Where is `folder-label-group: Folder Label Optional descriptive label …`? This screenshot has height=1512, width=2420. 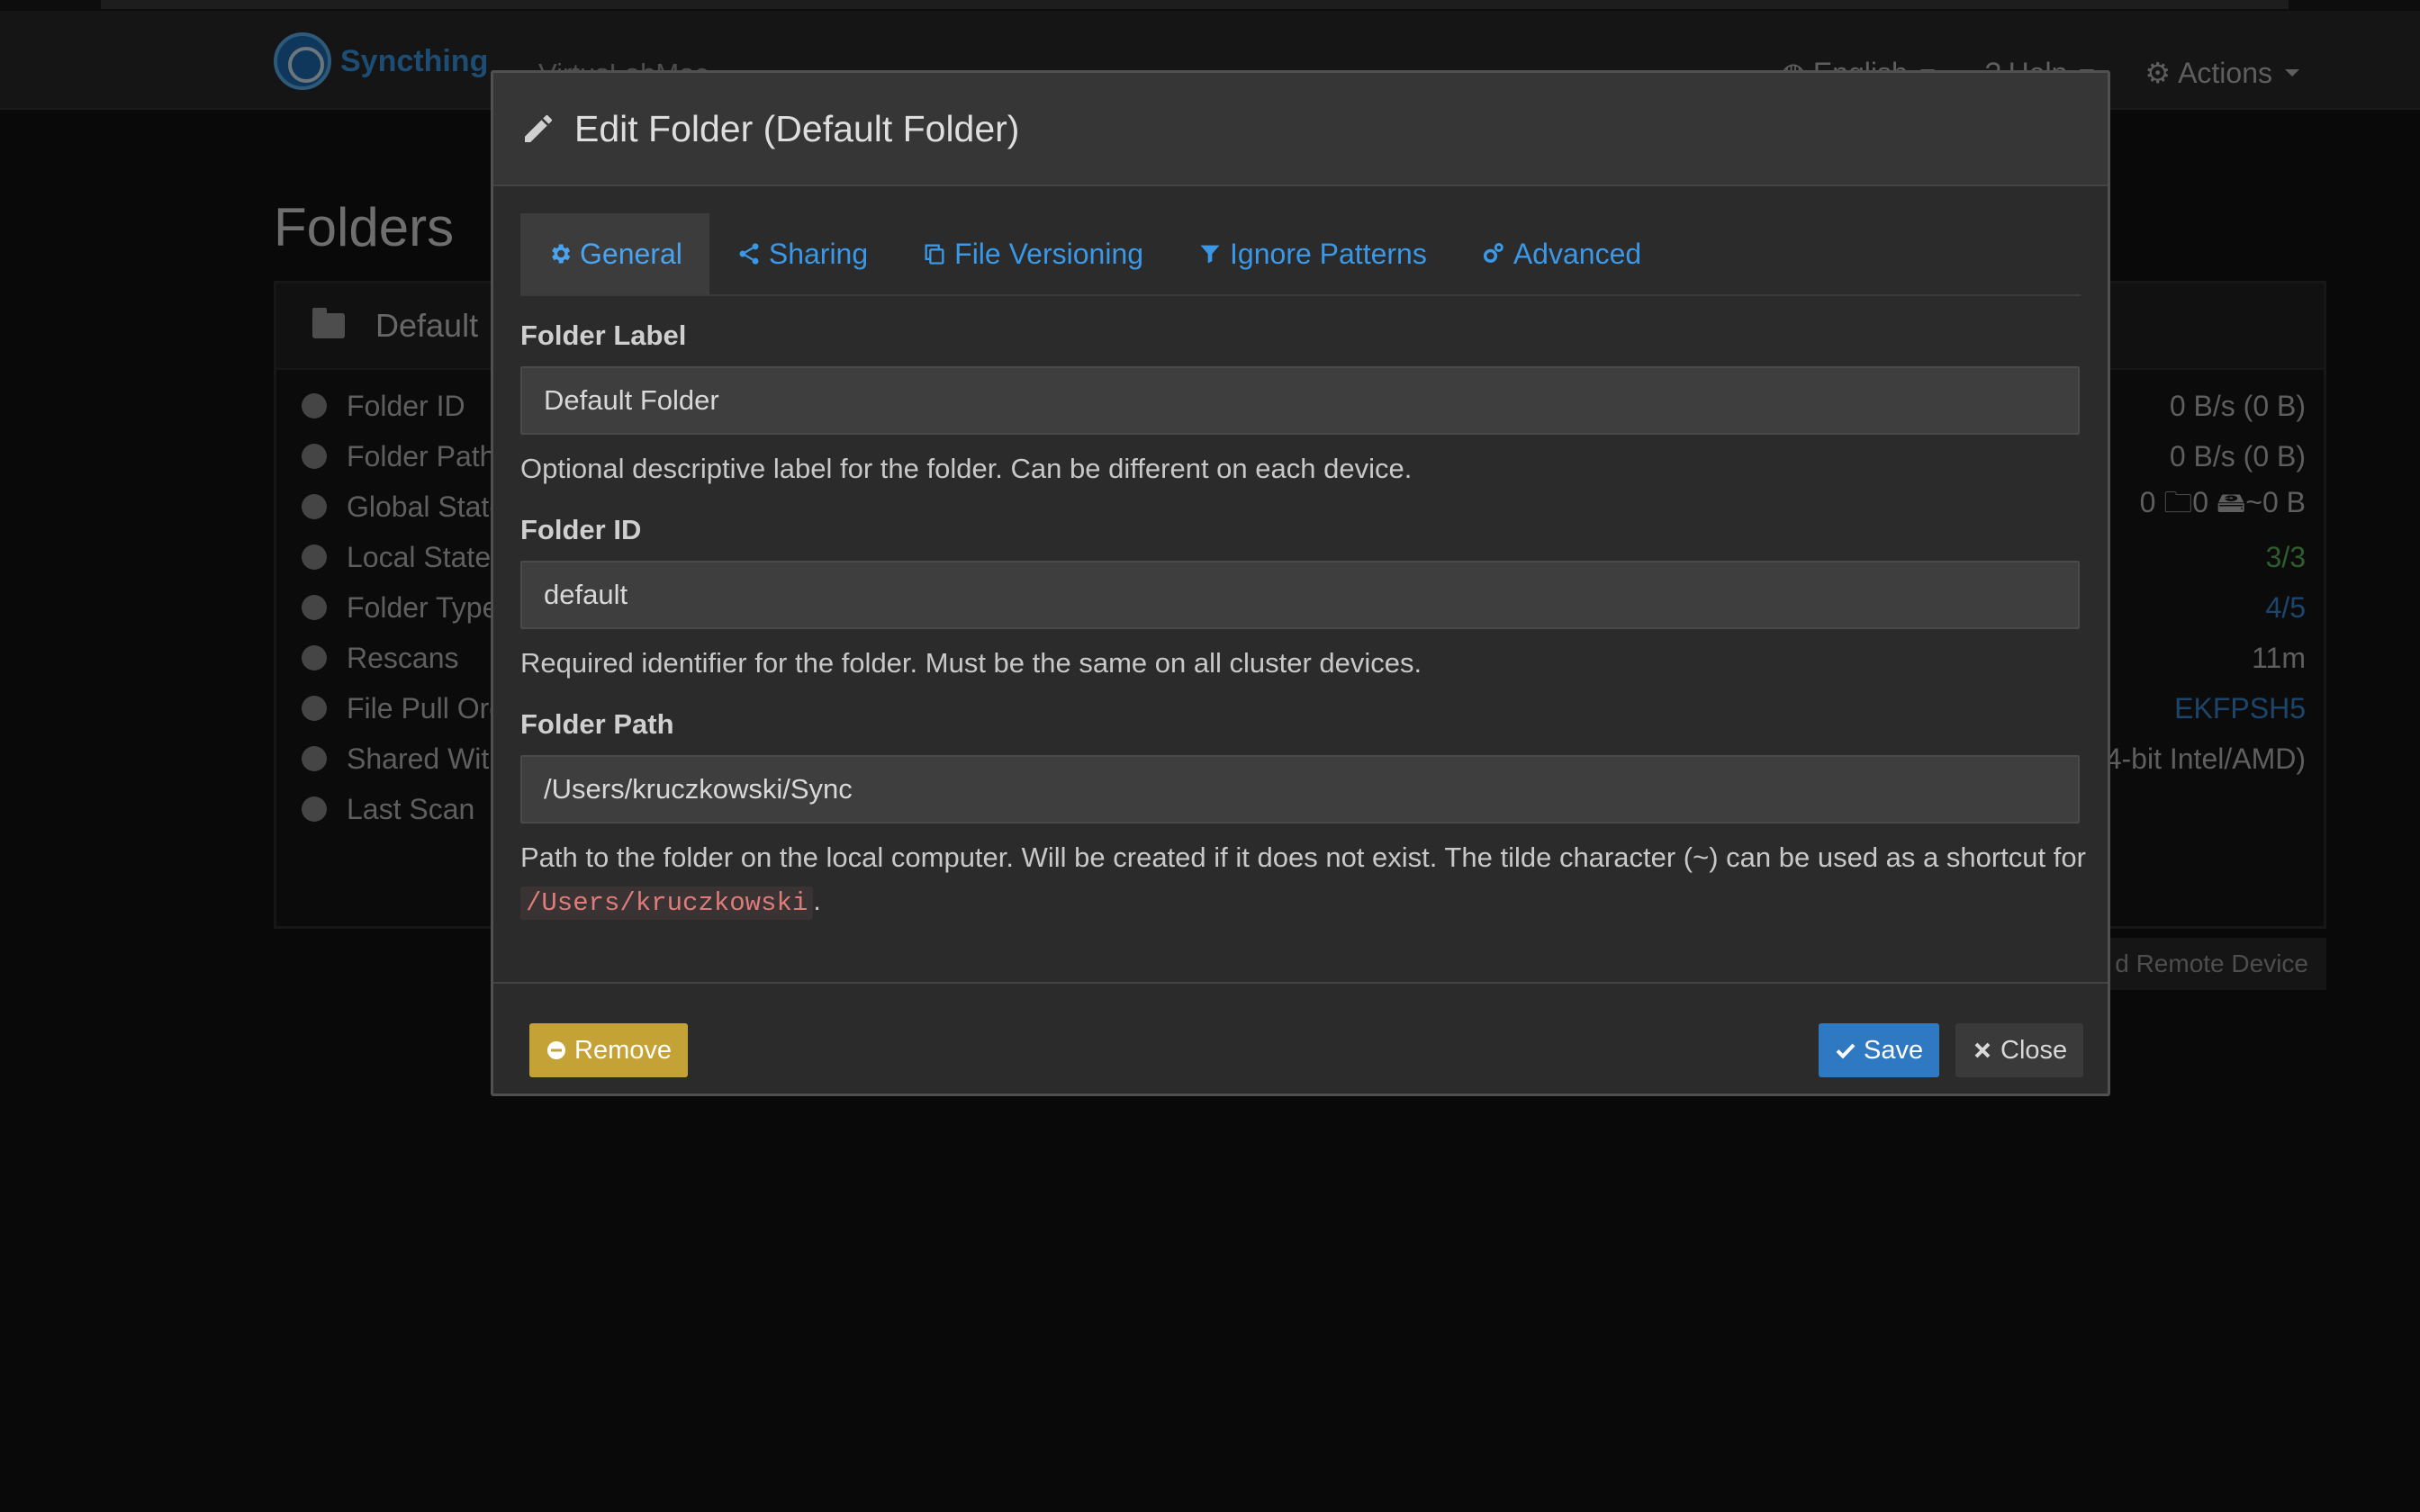 folder-label-group: Folder Label Optional descriptive label … is located at coordinates (1300, 405).